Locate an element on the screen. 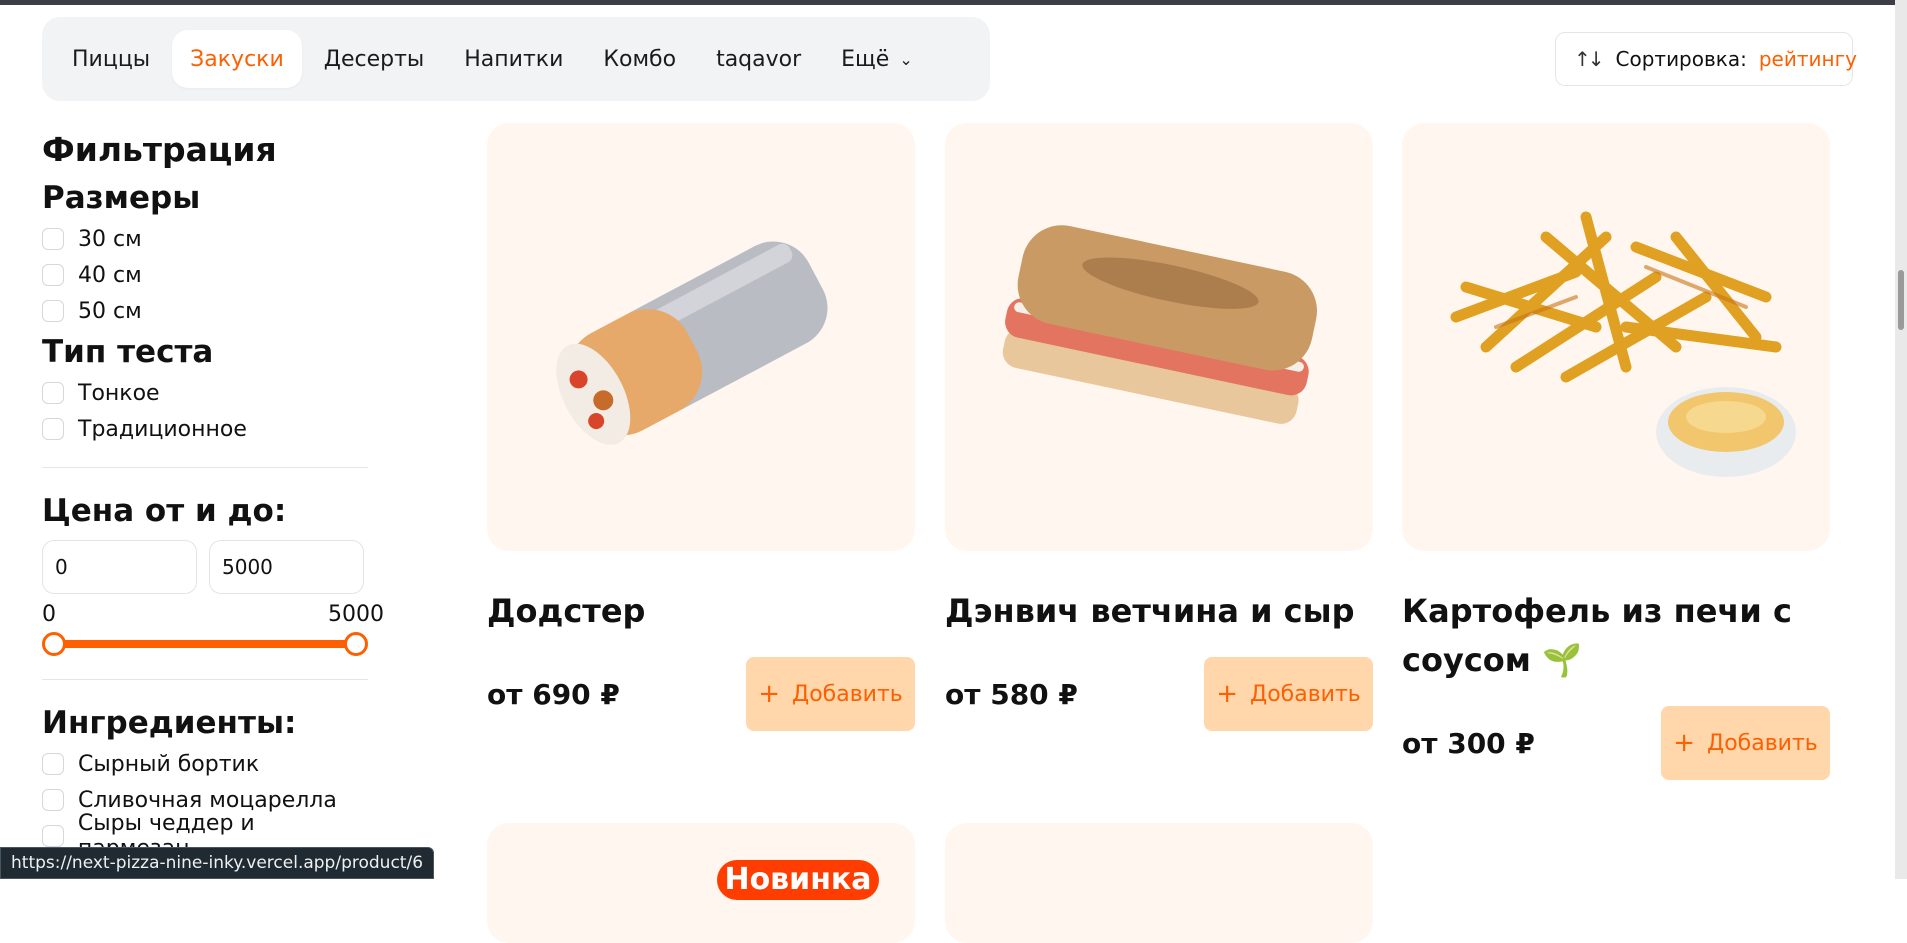 Image resolution: width=1907 pixels, height=943 pixels. price-max-label: 5000 is located at coordinates (356, 614).